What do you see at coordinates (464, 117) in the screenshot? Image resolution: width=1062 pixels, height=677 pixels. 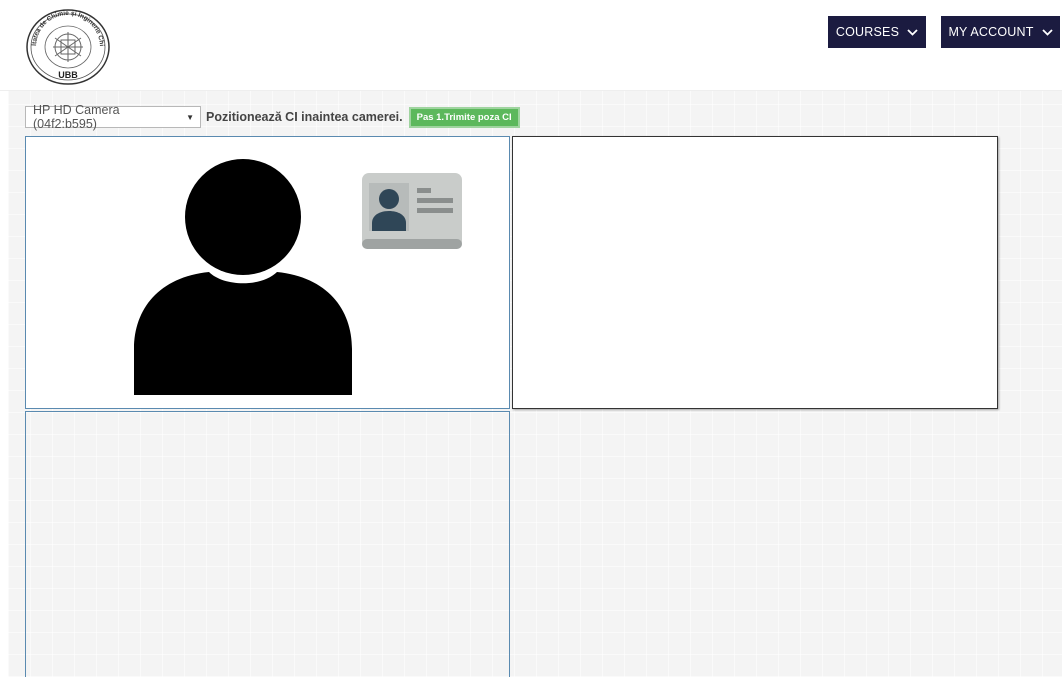 I see `send-id-photo-button: Pas 1.Trimite poza CI` at bounding box center [464, 117].